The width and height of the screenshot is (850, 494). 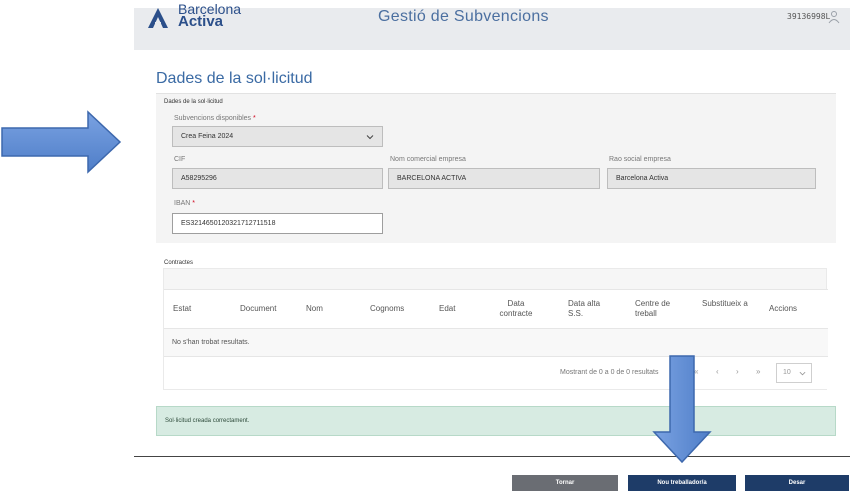 What do you see at coordinates (234, 78) in the screenshot?
I see `page-title: Dades de la sol·licitud` at bounding box center [234, 78].